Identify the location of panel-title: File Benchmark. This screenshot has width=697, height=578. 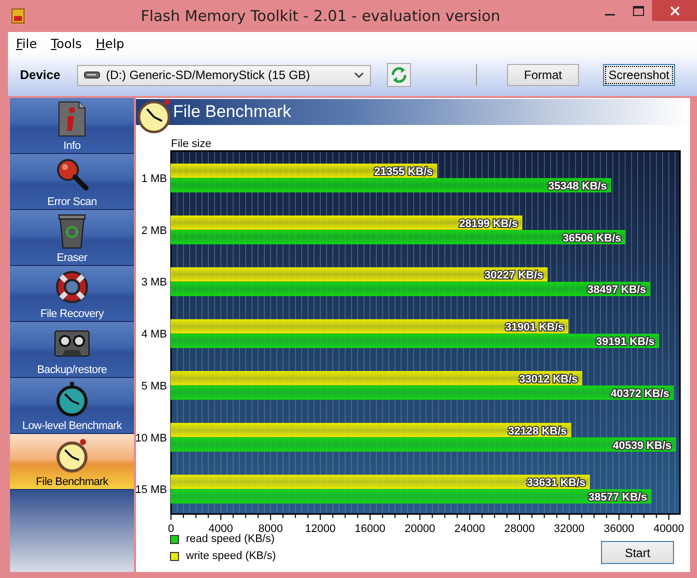
(232, 112).